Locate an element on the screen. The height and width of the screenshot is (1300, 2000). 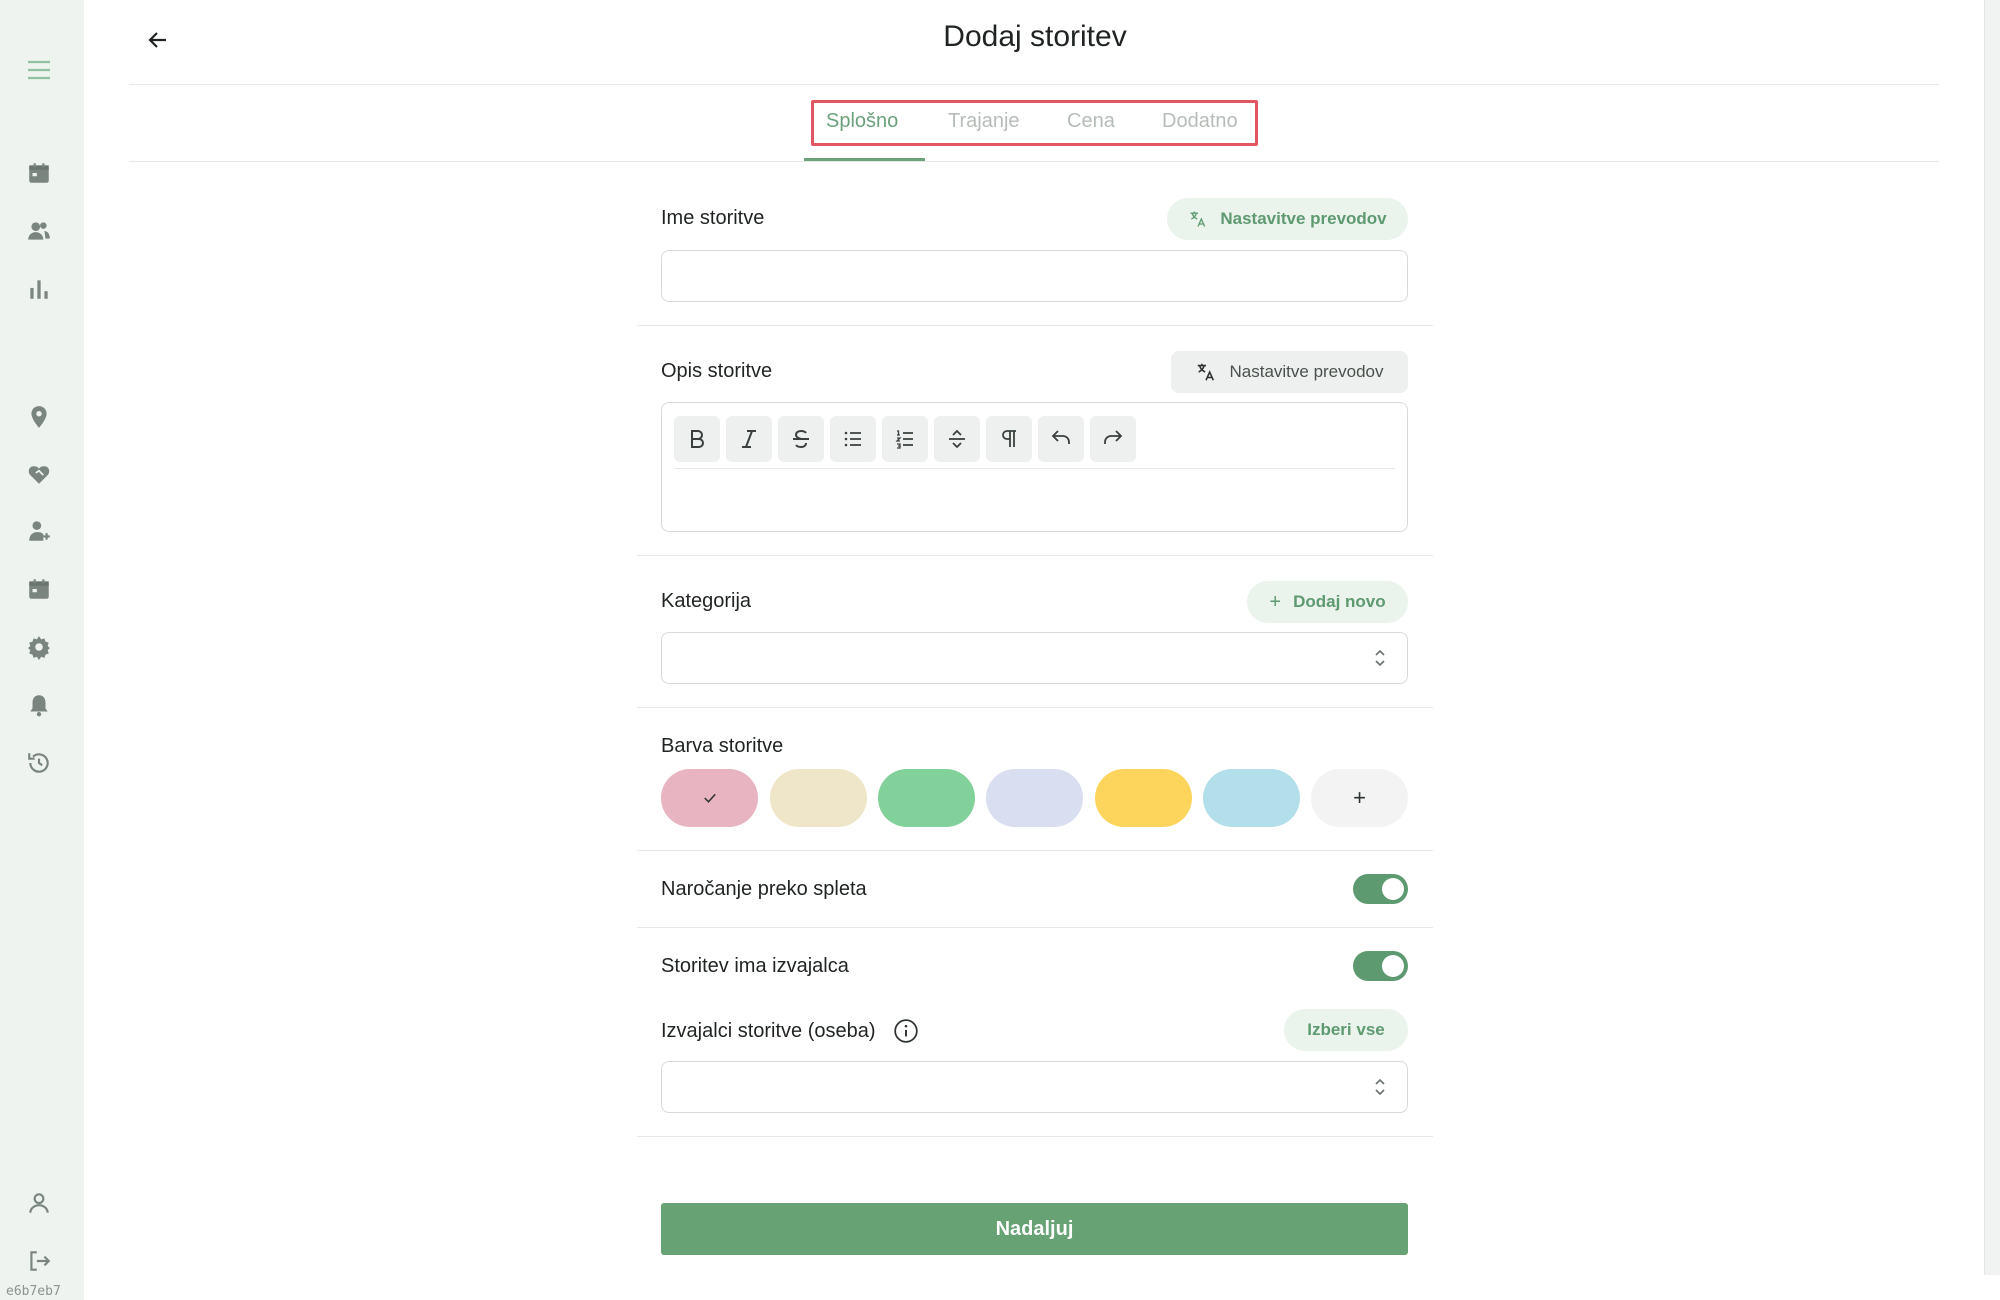
color-swatch-pink is located at coordinates (709, 798).